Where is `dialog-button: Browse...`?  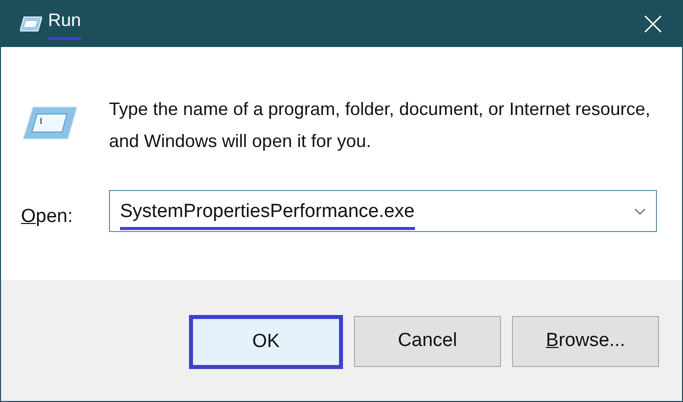
dialog-button: Browse... is located at coordinates (585, 341).